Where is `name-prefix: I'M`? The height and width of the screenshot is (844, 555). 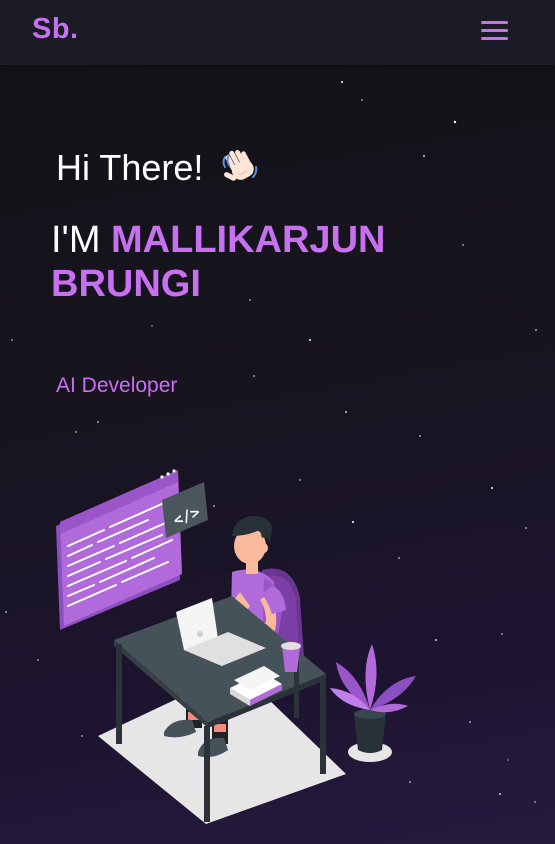
name-prefix: I'M is located at coordinates (81, 240).